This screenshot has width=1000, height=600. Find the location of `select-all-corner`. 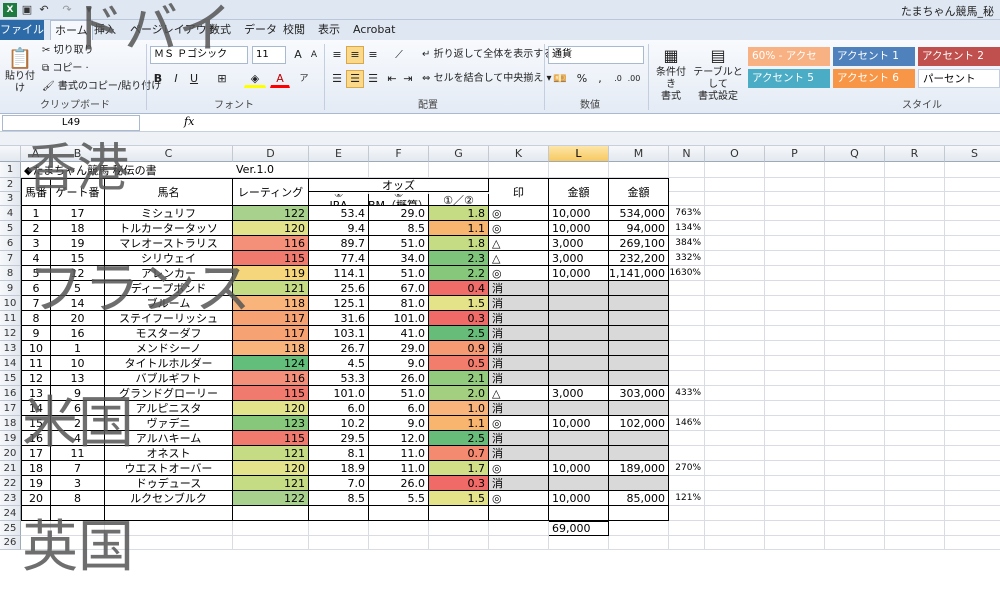

select-all-corner is located at coordinates (10, 154).